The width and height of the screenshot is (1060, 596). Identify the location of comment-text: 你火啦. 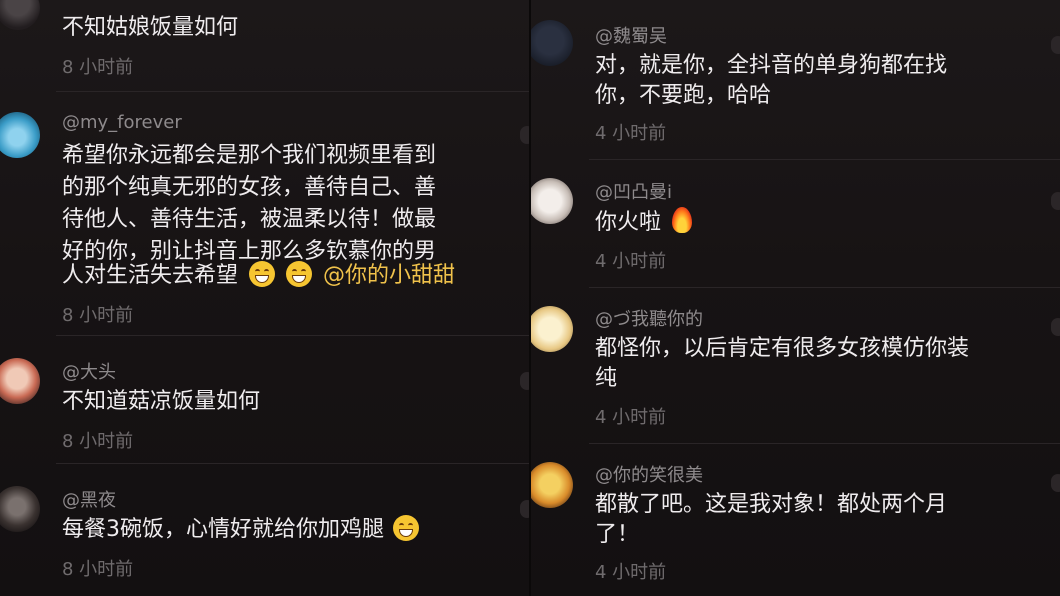
(628, 222).